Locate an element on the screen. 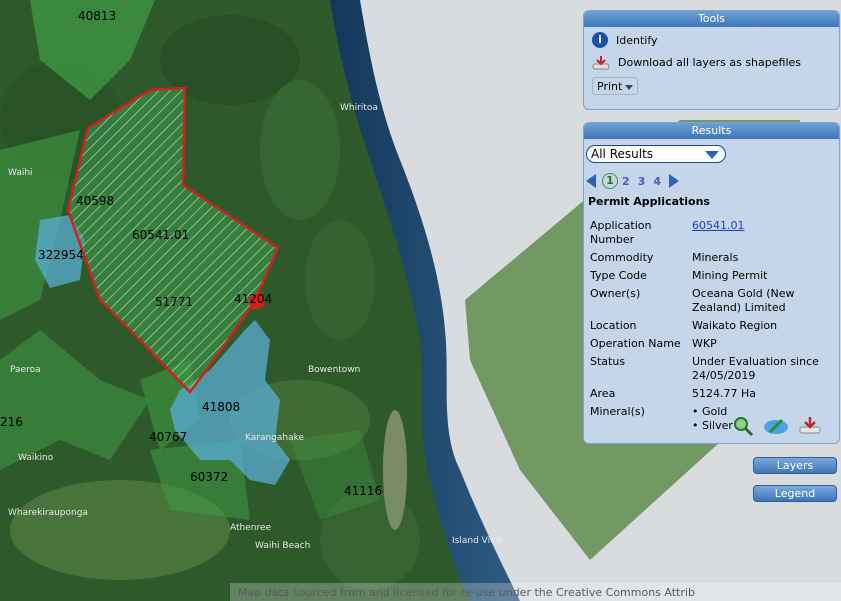 Image resolution: width=841 pixels, height=601 pixels. town-label: Waikino is located at coordinates (36, 458).